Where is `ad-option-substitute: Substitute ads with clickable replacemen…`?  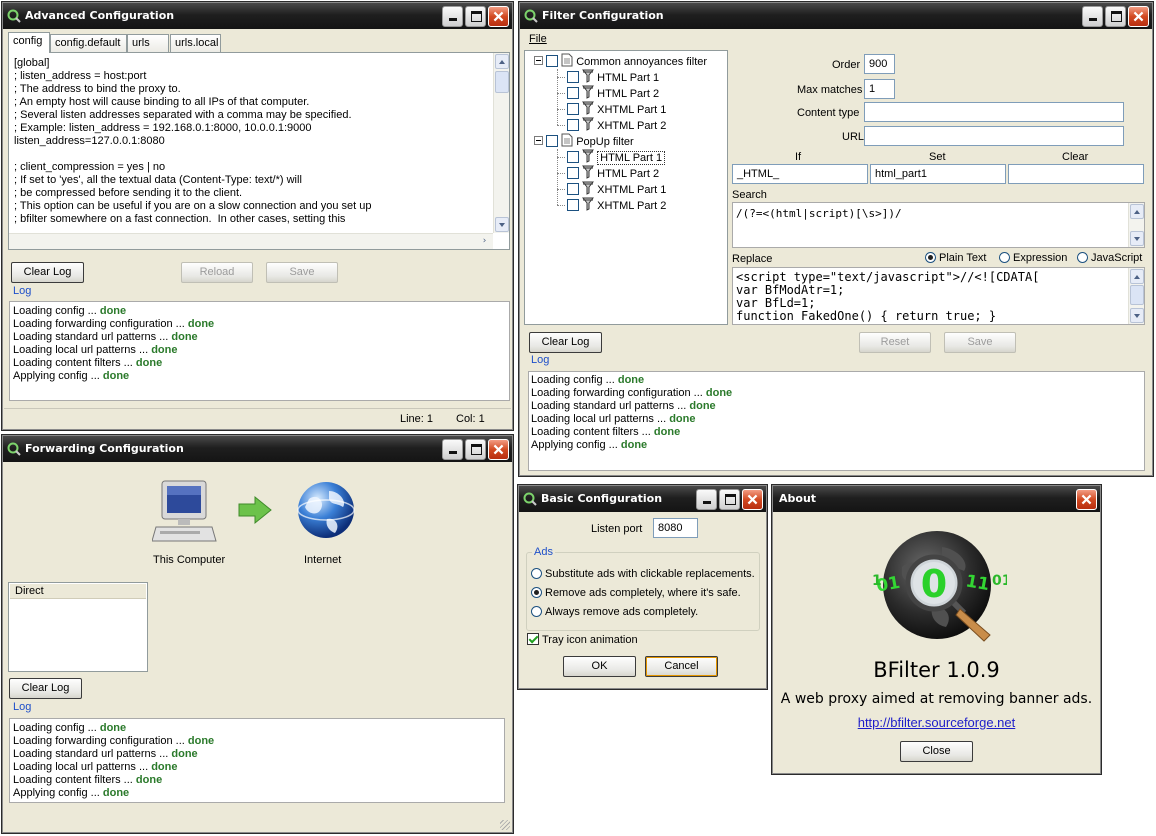 ad-option-substitute: Substitute ads with clickable replacemen… is located at coordinates (643, 574).